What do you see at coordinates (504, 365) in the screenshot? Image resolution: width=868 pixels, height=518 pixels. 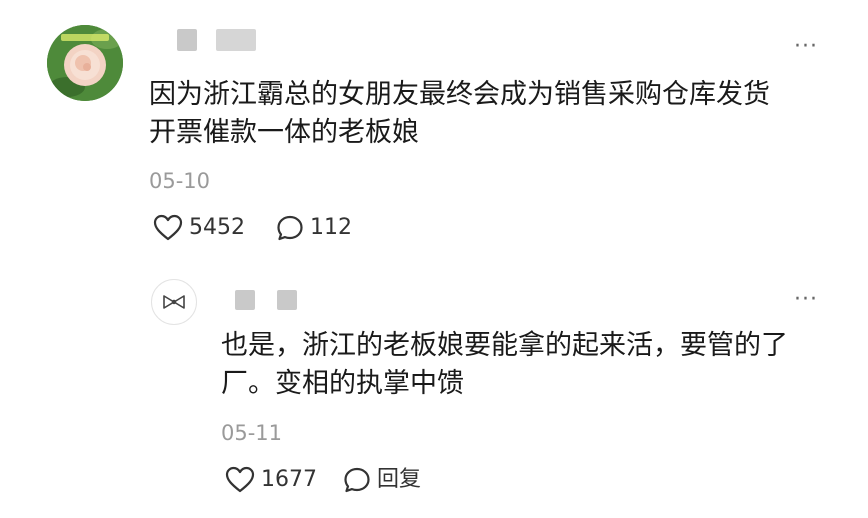 I see `reply-body: 也是，浙江的老板娘要能拿的起来活，要管的了 厂。变相的执掌中馈` at bounding box center [504, 365].